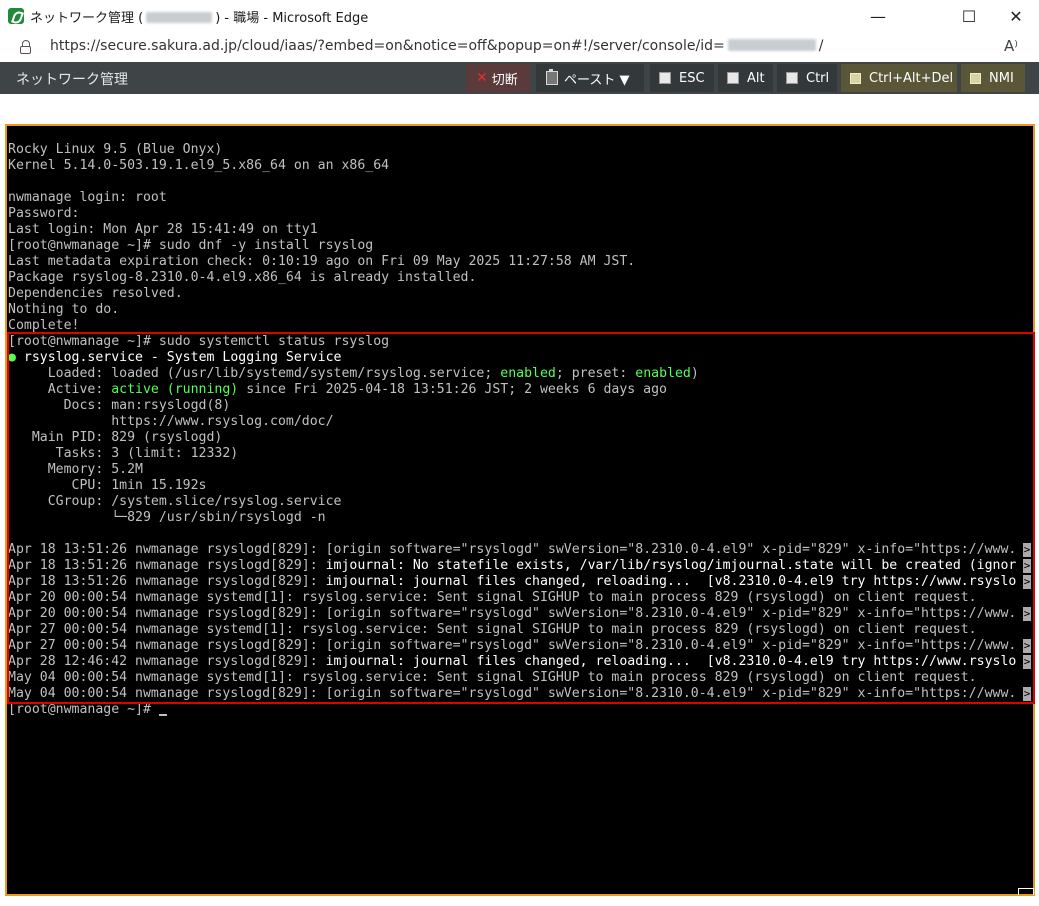 This screenshot has width=1039, height=906. Describe the element at coordinates (498, 78) in the screenshot. I see `disconnect-button: ✕ 切断` at that location.